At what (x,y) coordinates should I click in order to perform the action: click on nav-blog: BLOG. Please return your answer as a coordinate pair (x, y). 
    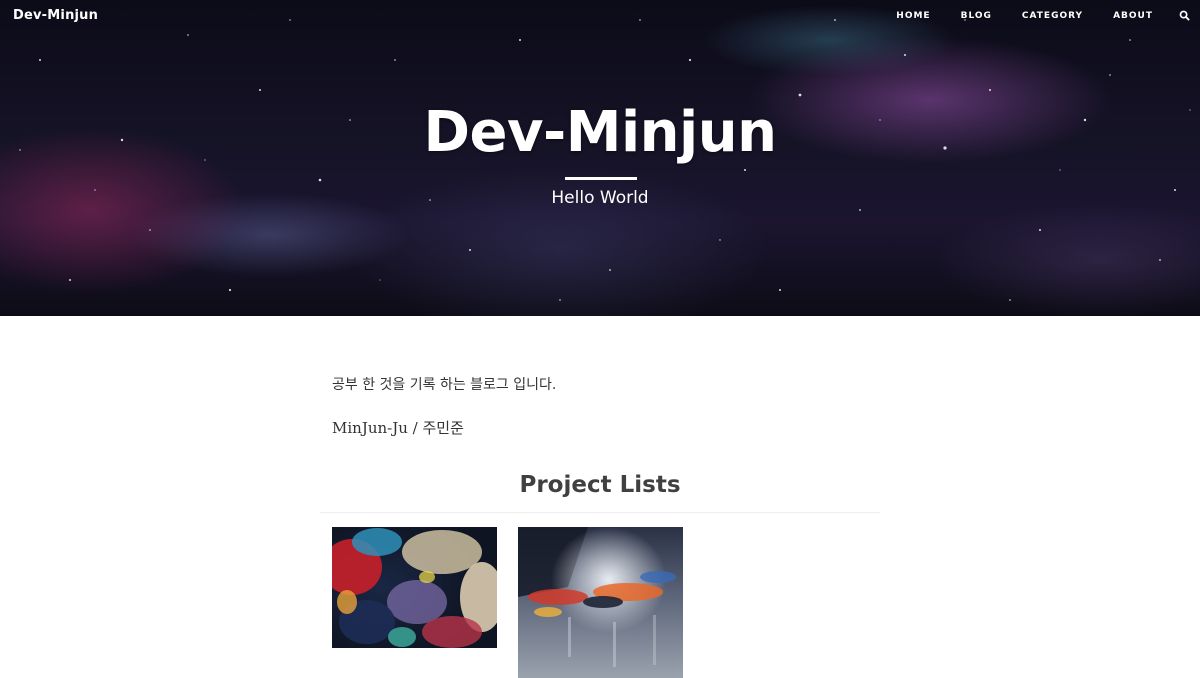
    Looking at the image, I should click on (976, 16).